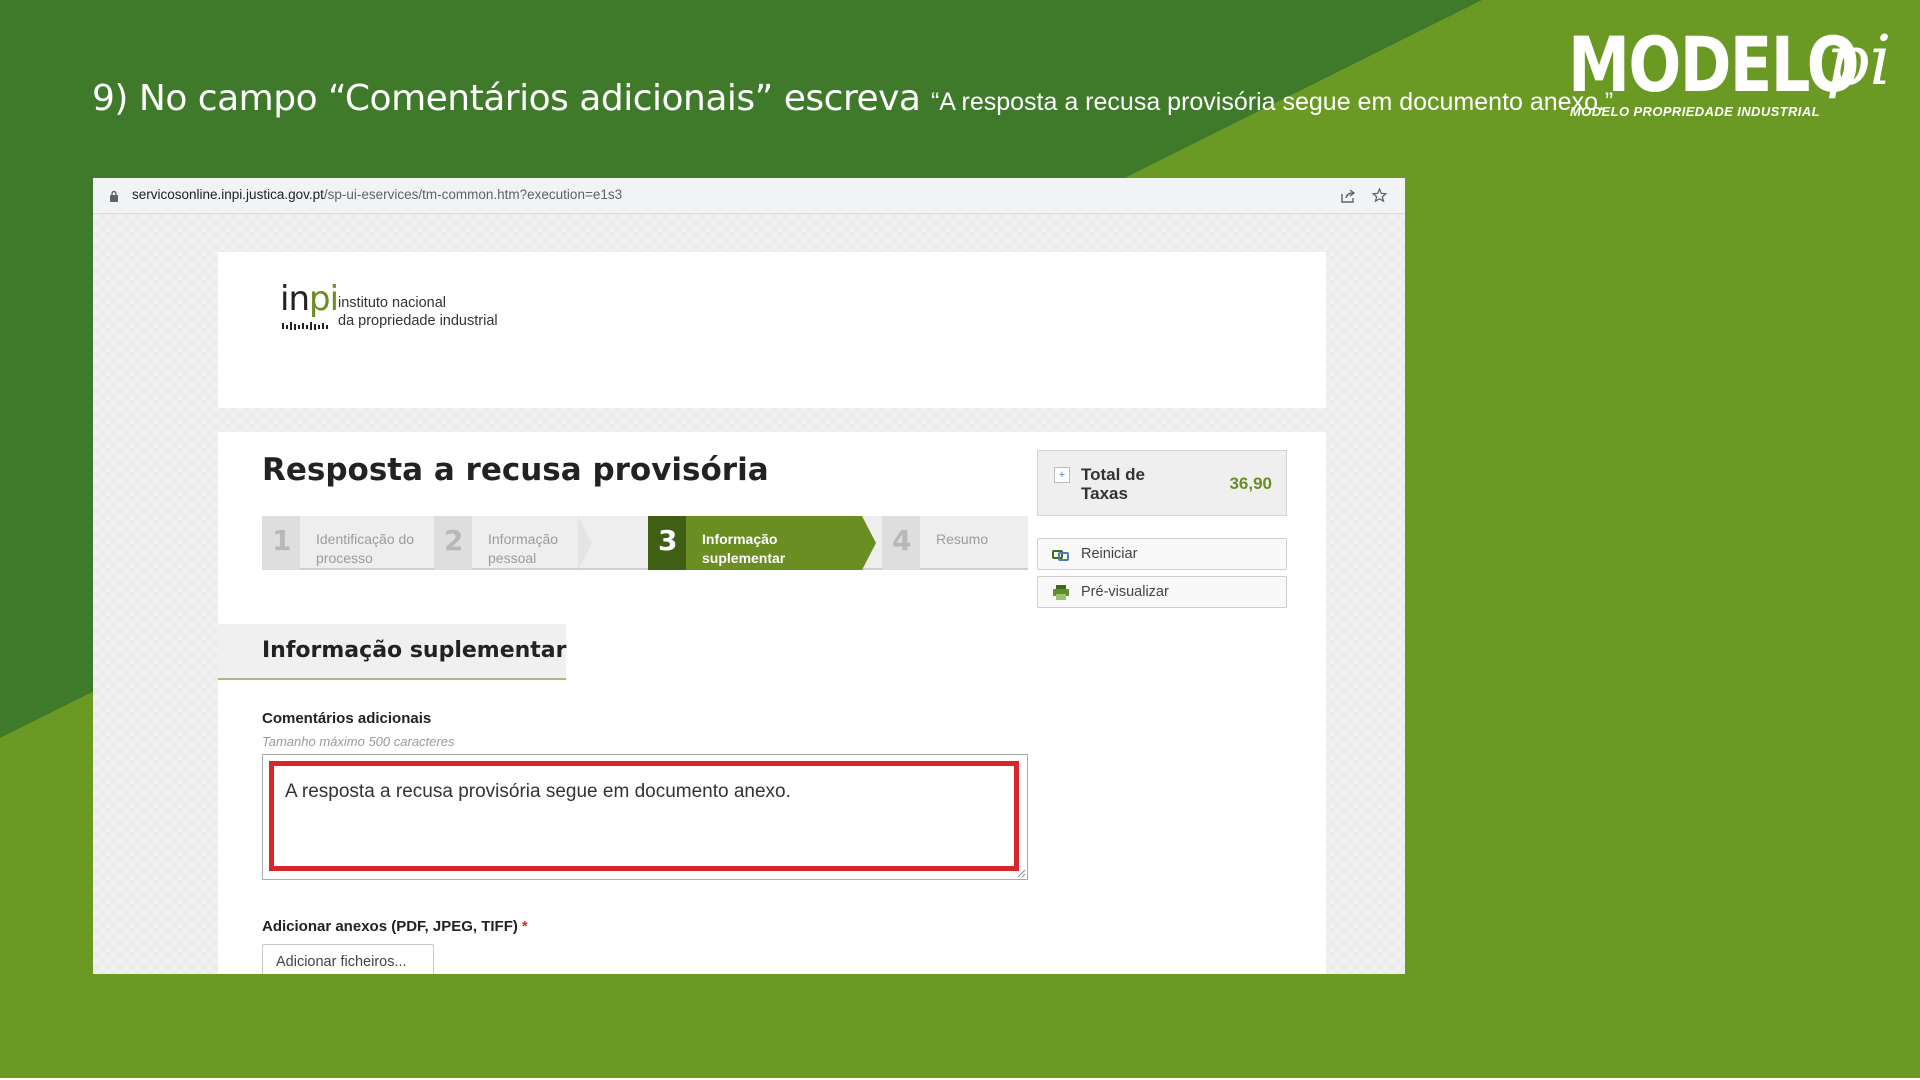 This screenshot has width=1920, height=1080. Describe the element at coordinates (524, 926) in the screenshot. I see `required-asterisk: *` at that location.